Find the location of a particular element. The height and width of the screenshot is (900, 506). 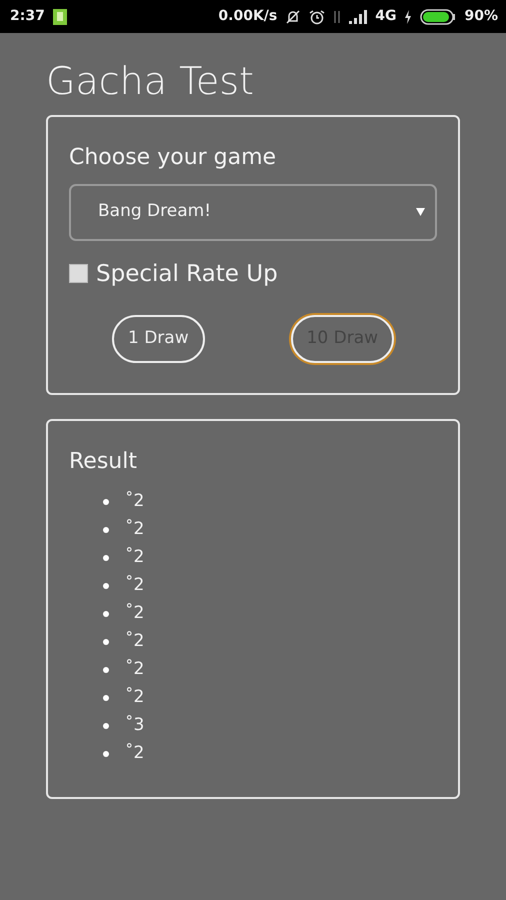

notification-icon is located at coordinates (59, 16).